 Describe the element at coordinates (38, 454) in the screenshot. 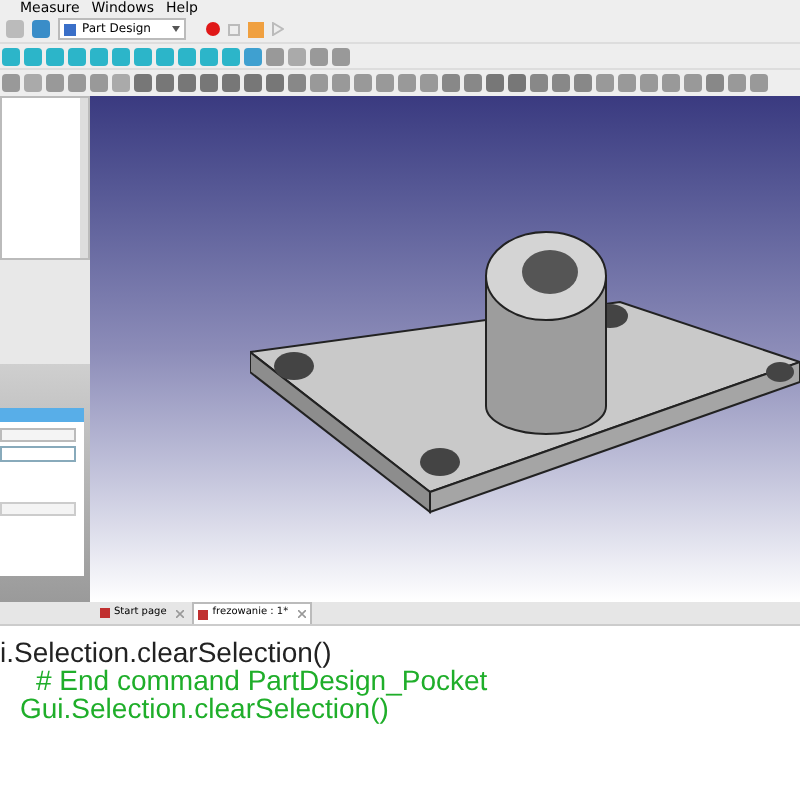

I see `length-field` at that location.